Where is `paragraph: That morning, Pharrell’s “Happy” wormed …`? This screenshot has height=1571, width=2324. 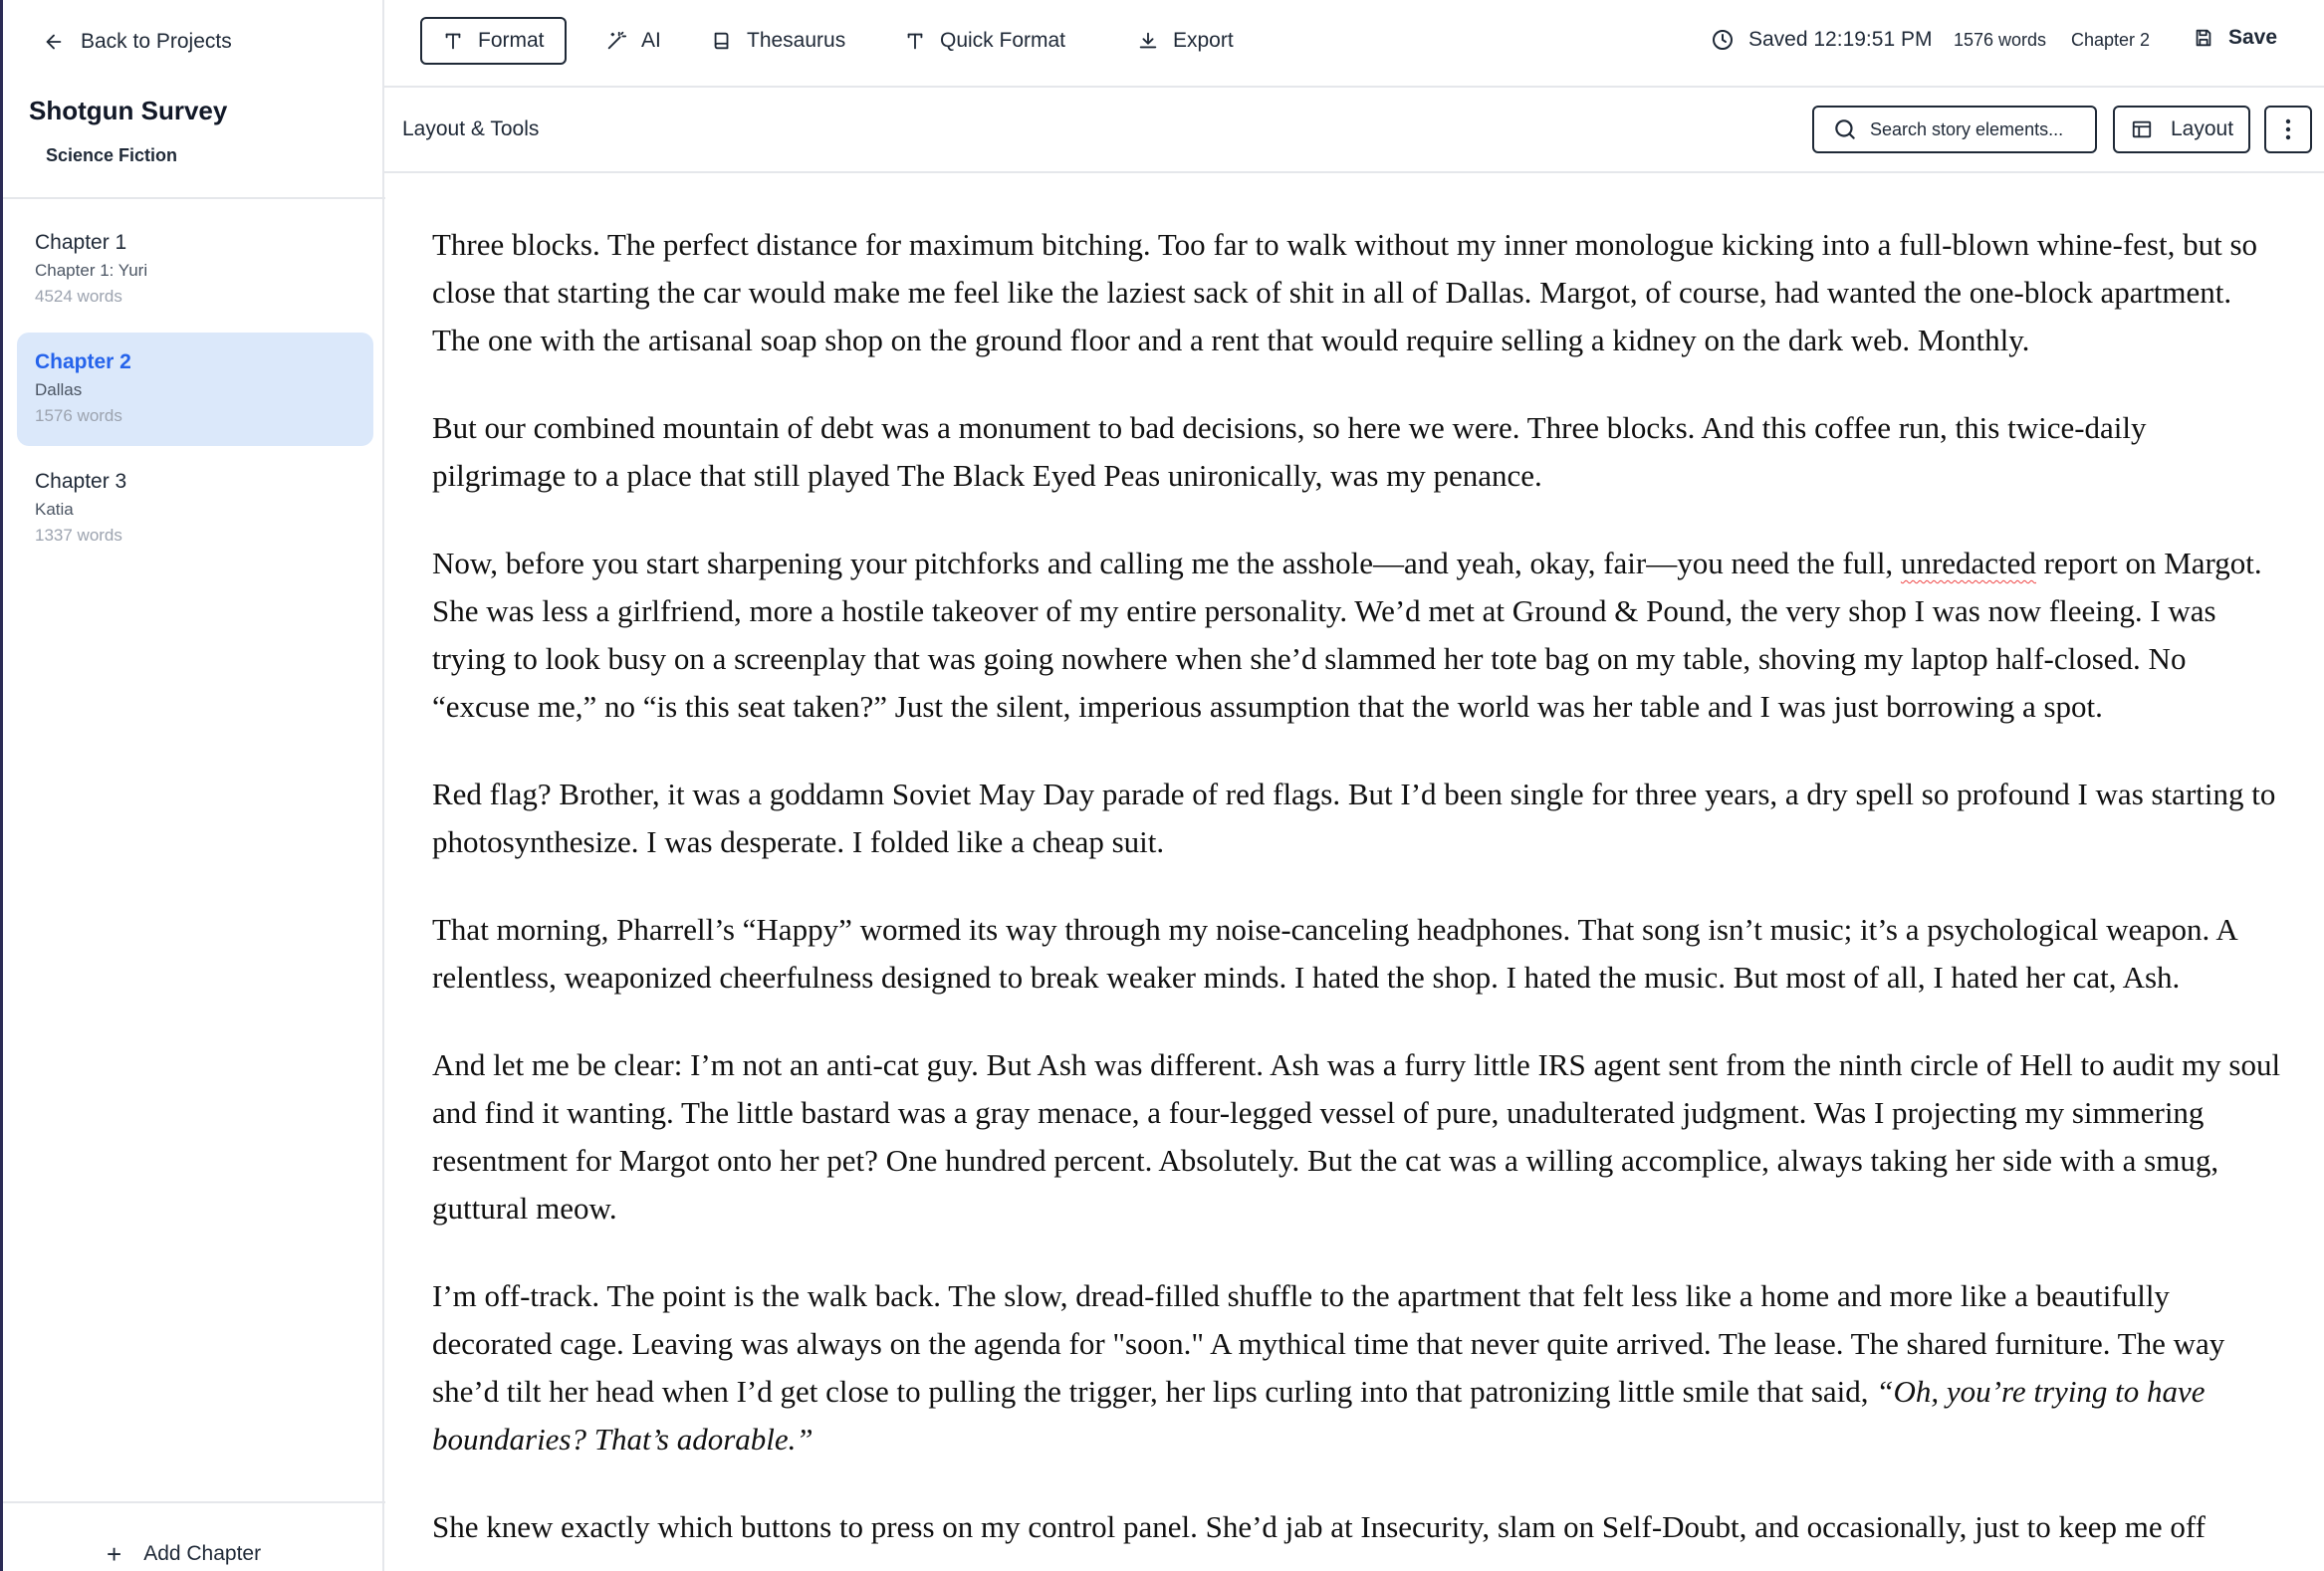
paragraph: That morning, Pharrell’s “Happy” wormed … is located at coordinates (1334, 954).